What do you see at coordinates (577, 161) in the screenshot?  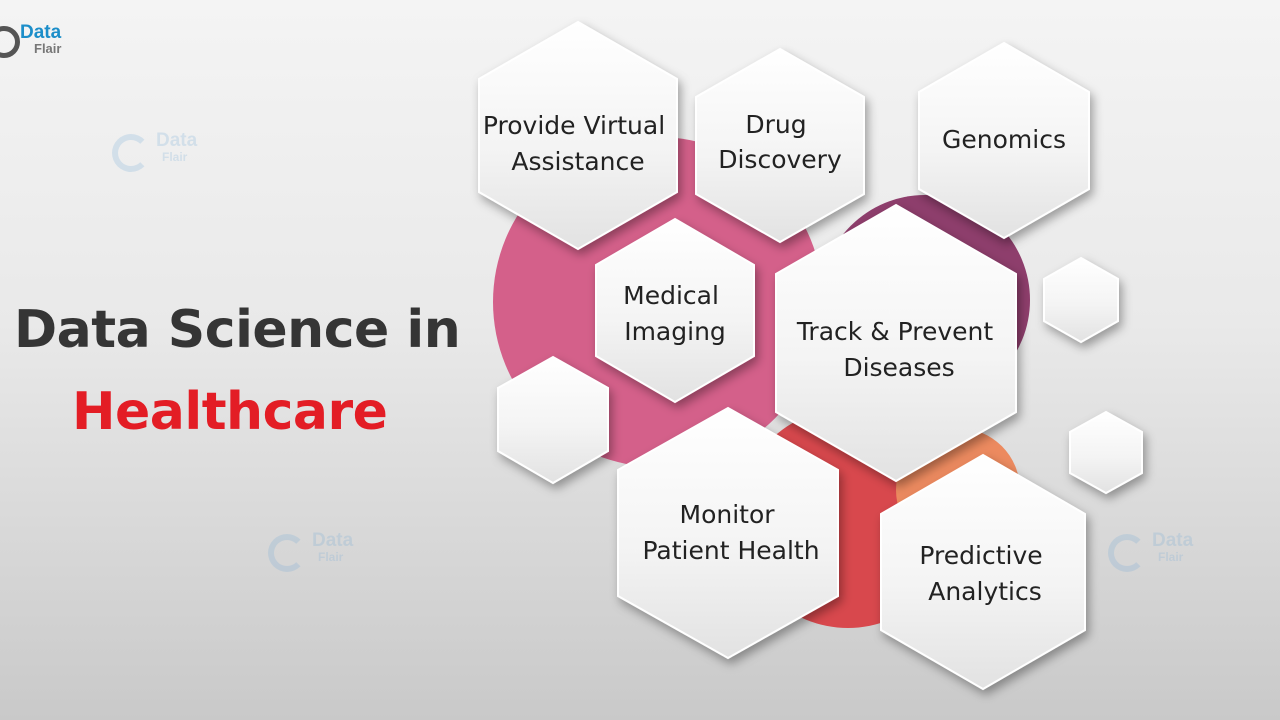 I see `node-label-line: Assistance` at bounding box center [577, 161].